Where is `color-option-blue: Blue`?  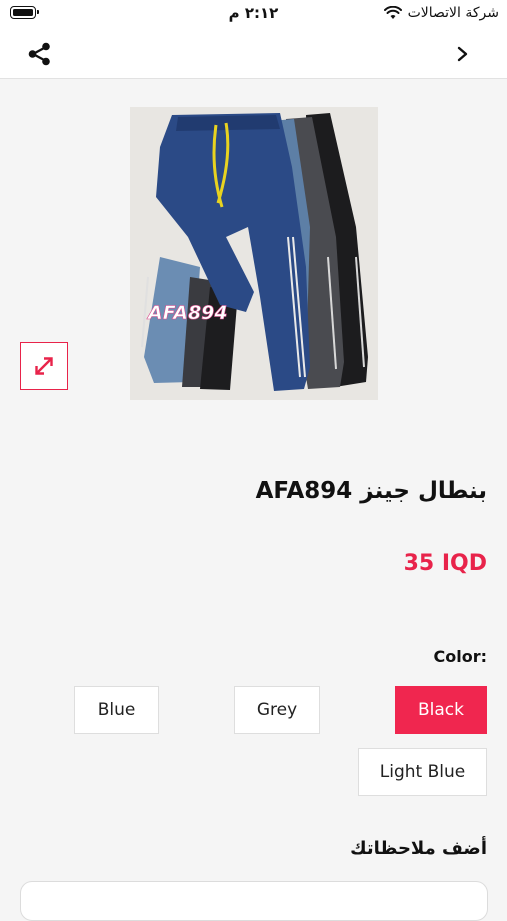
color-option-blue: Blue is located at coordinates (116, 710).